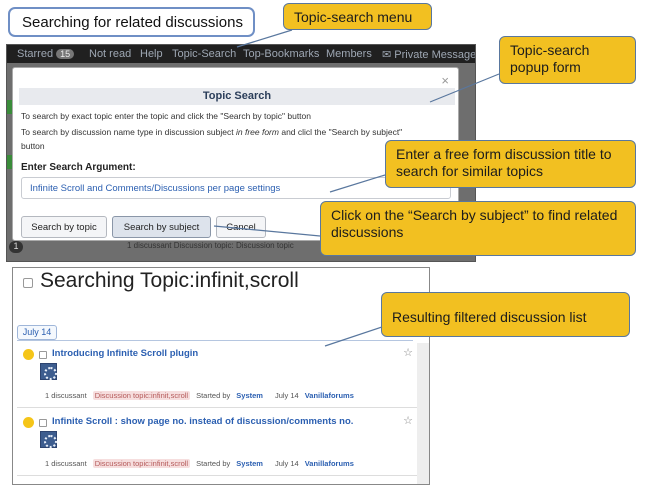 The height and width of the screenshot is (494, 648). What do you see at coordinates (357, 16) in the screenshot?
I see `callout-topic-search-menu: Topic-search menu` at bounding box center [357, 16].